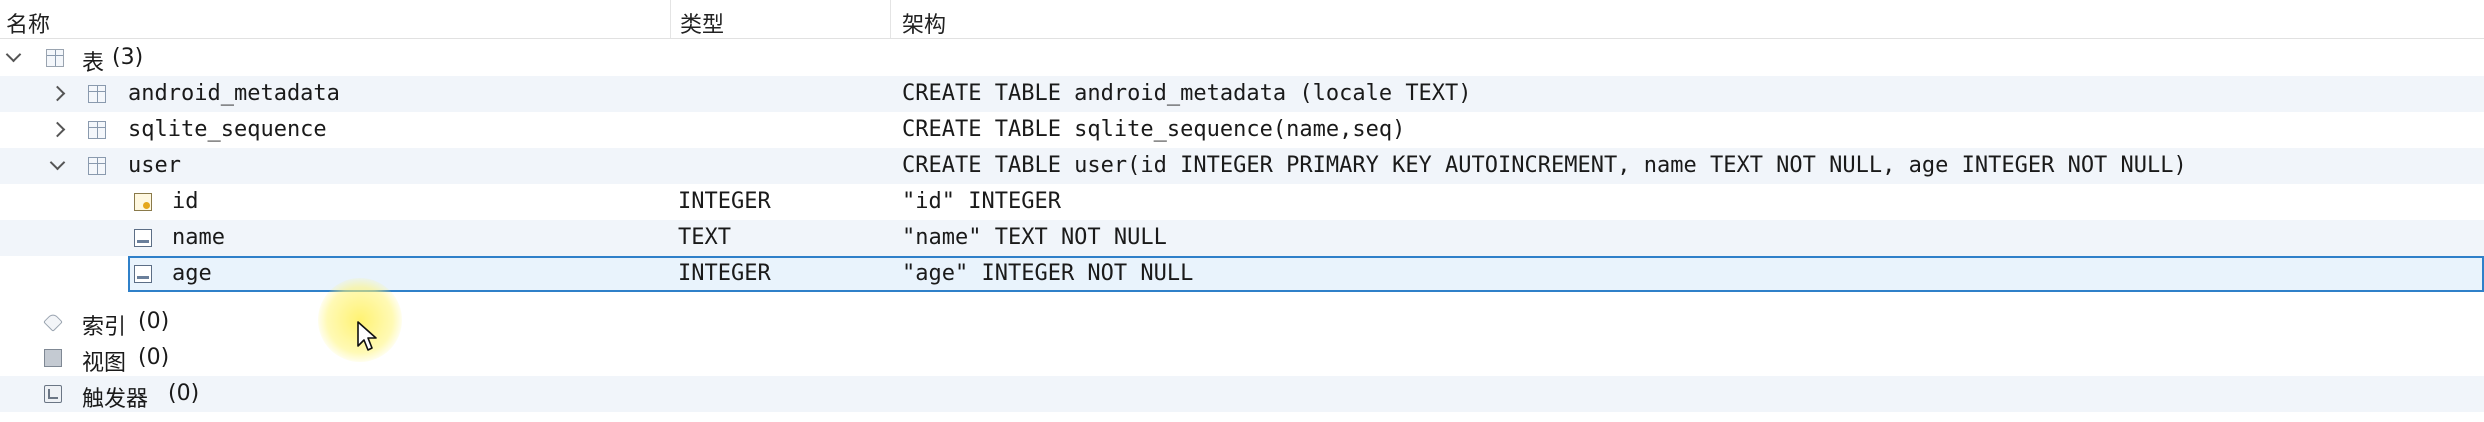 The image size is (2484, 422). I want to click on primary-key-field-icon, so click(143, 202).